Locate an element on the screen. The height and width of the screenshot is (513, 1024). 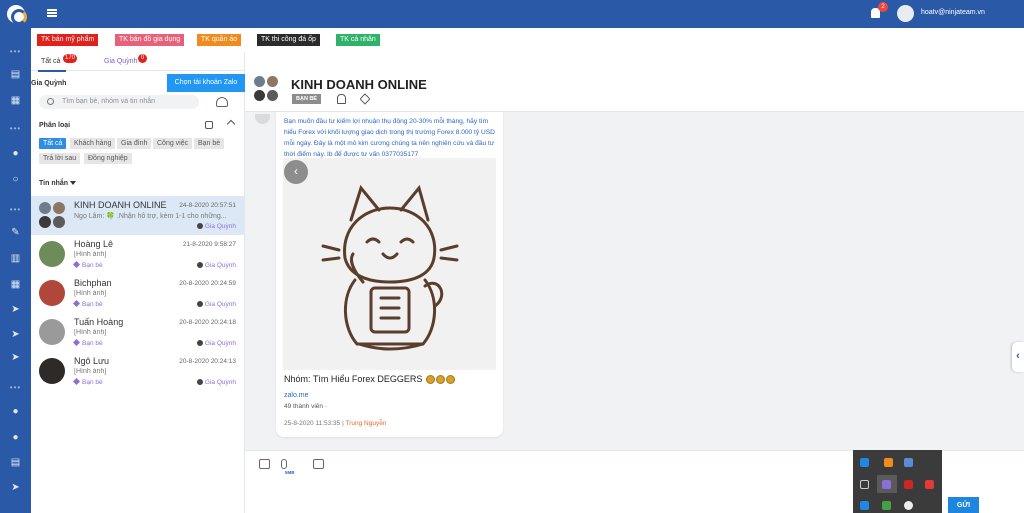
user-edit-icon: ● is located at coordinates (15, 437).